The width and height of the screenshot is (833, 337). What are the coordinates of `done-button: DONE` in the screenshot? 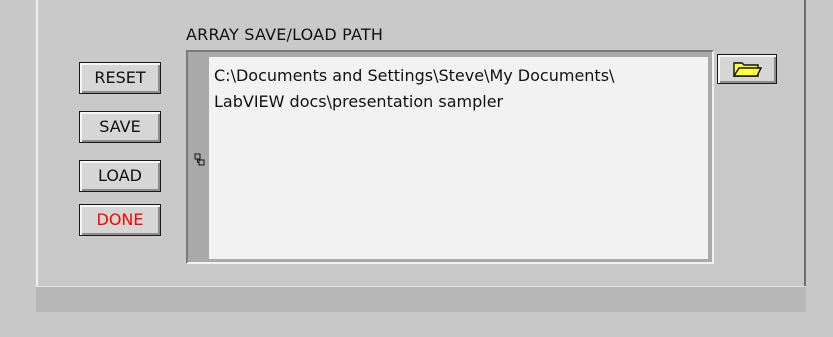 It's located at (120, 220).